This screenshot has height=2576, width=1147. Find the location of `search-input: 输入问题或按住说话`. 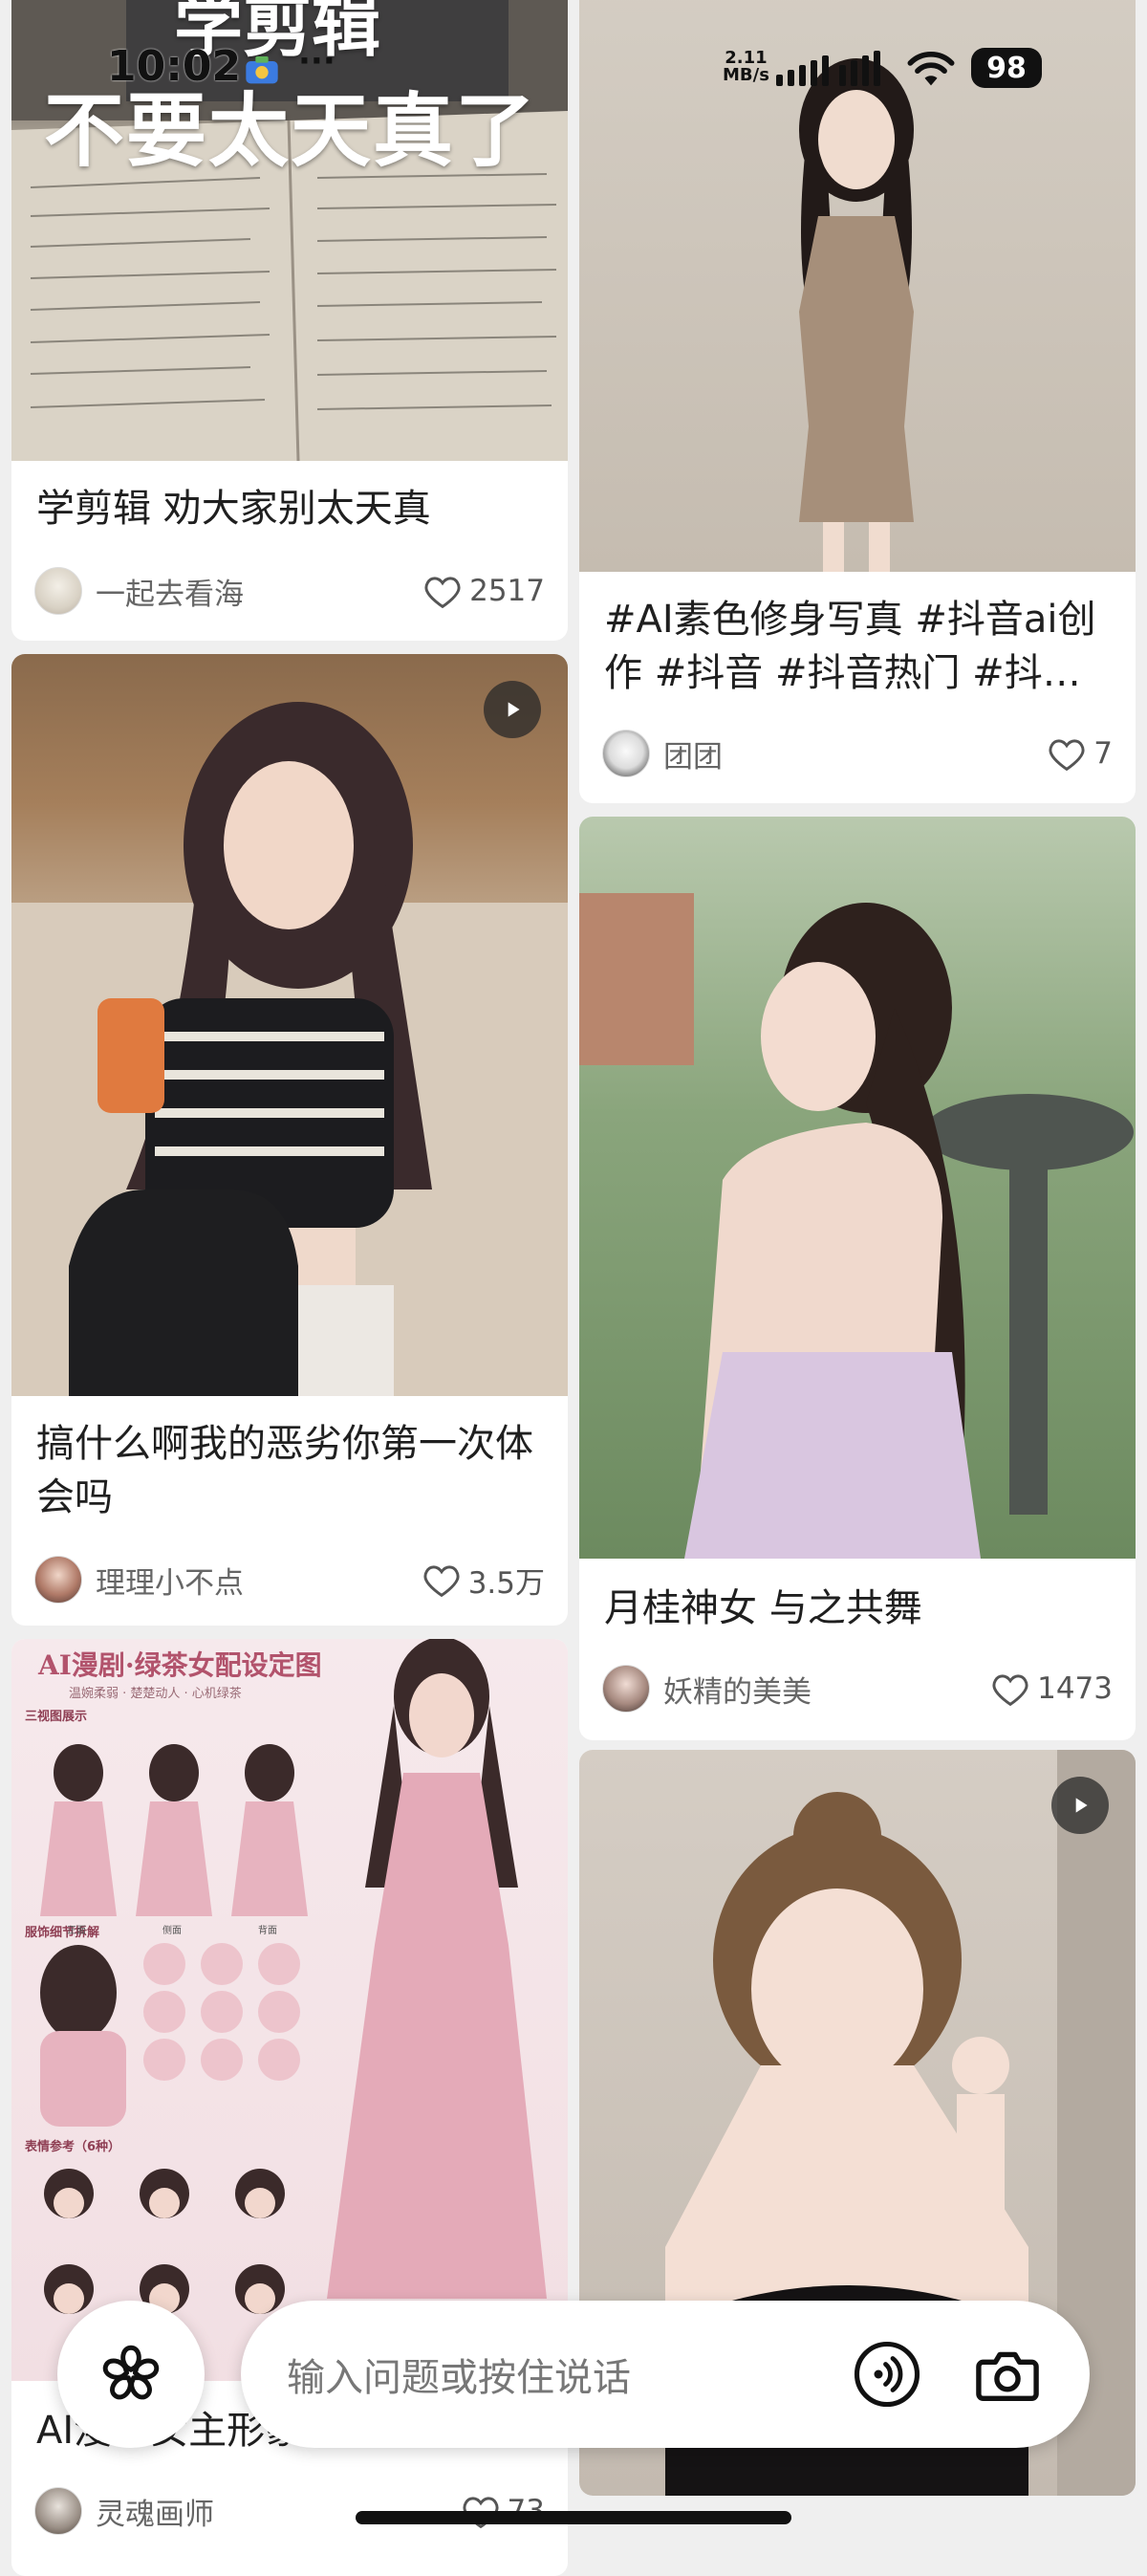

search-input: 输入问题或按住说话 is located at coordinates (459, 2374).